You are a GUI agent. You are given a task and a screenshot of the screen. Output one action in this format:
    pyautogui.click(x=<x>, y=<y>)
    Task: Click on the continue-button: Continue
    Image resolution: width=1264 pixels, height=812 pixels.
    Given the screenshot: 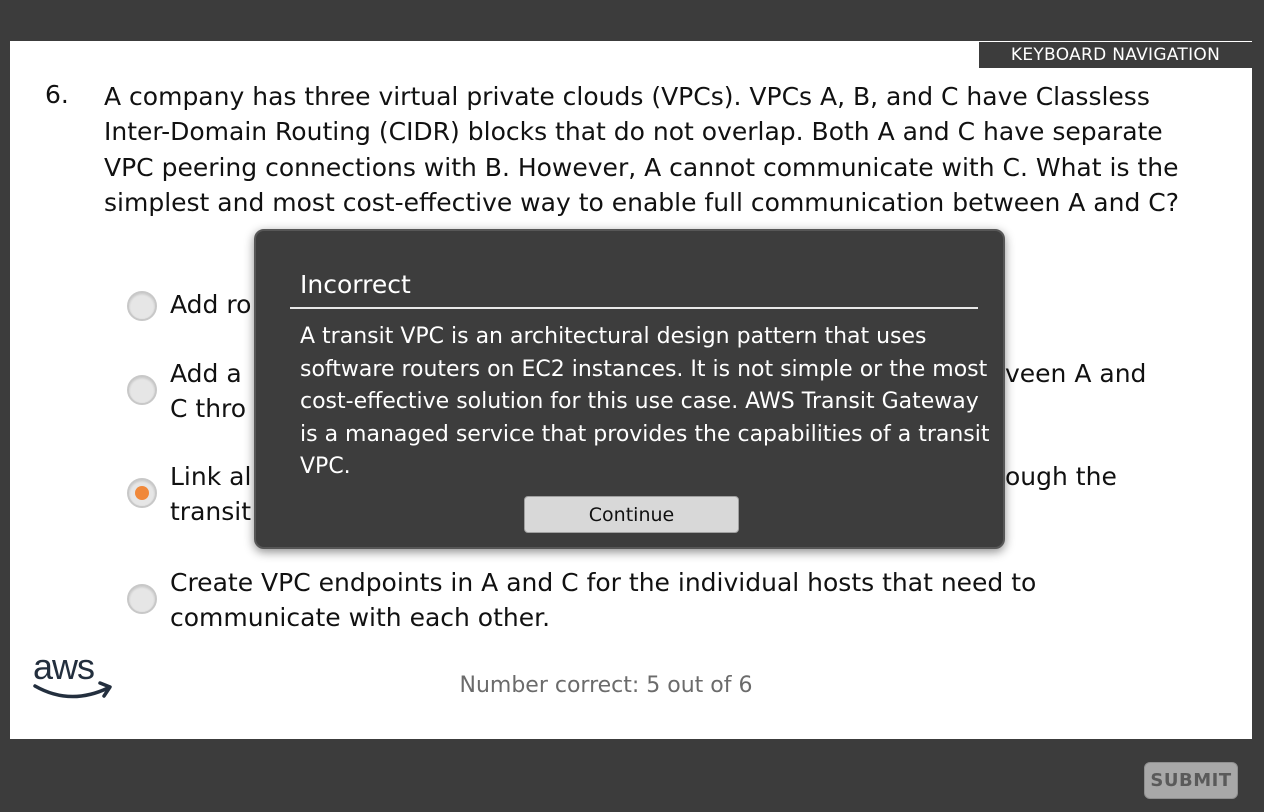 What is the action you would take?
    pyautogui.click(x=631, y=514)
    